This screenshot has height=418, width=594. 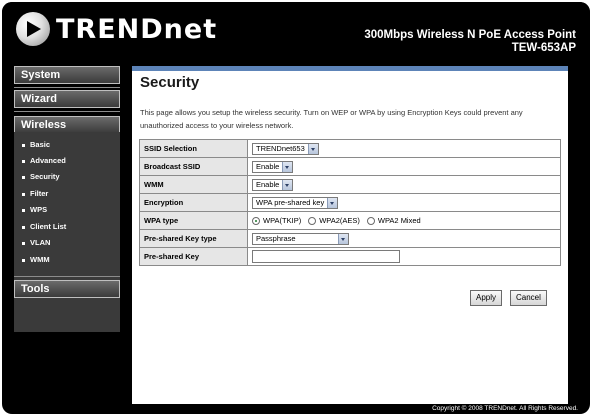 I want to click on form-row-psk: Pre-shared Key, so click(x=350, y=256).